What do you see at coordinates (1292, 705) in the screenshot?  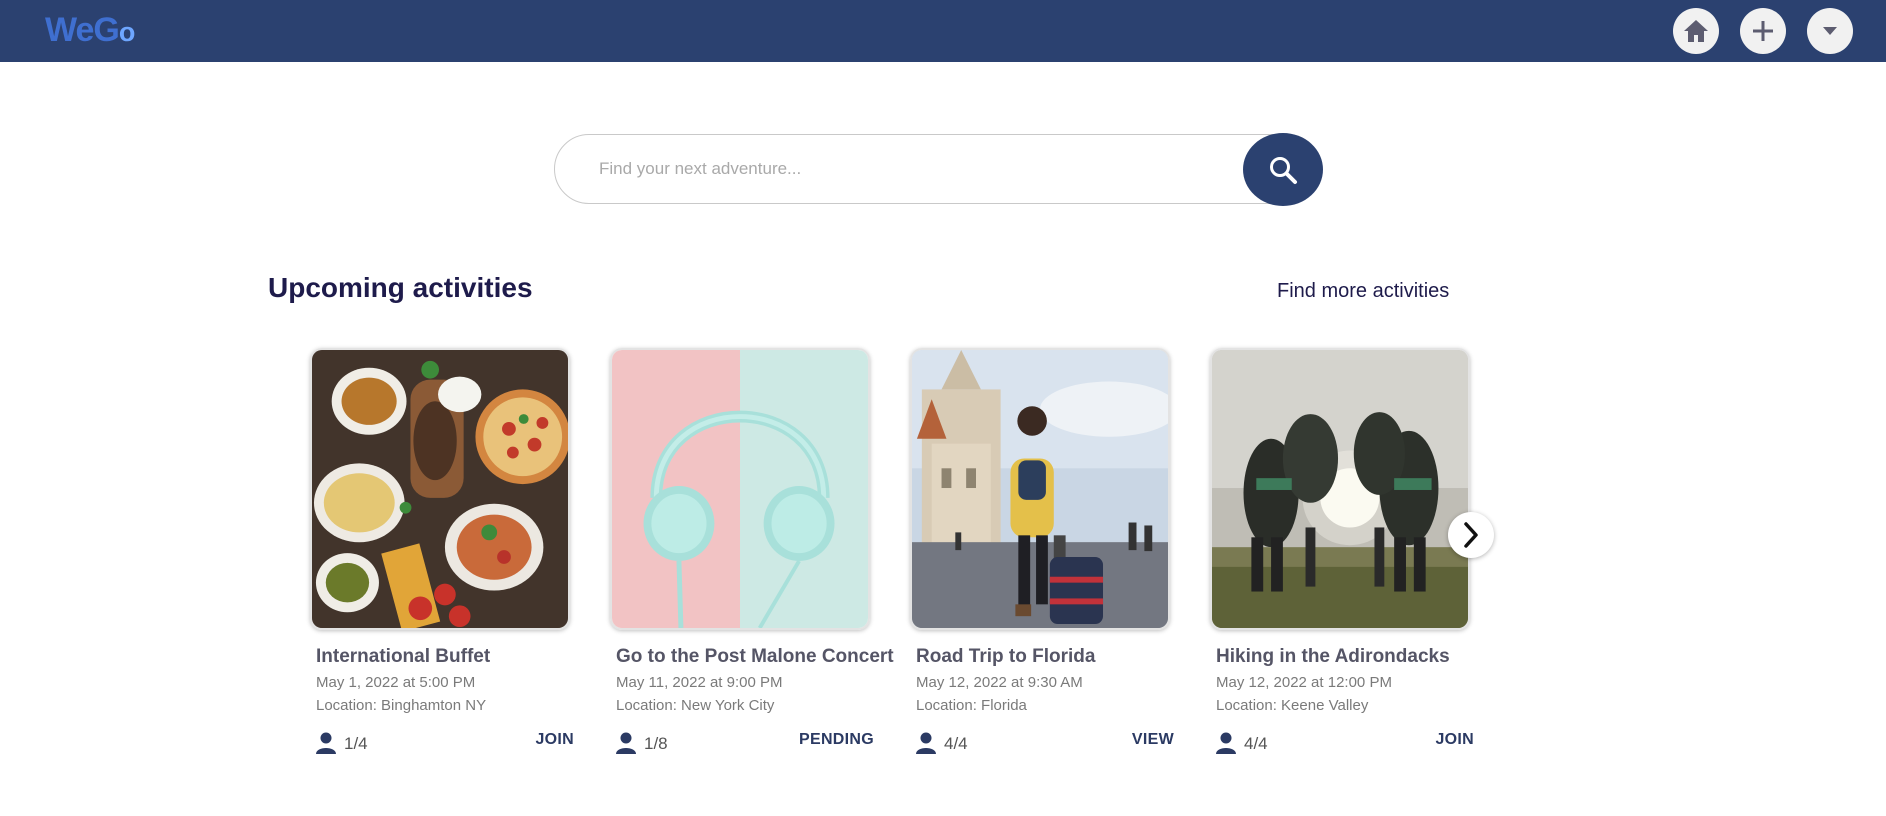 I see `activity-location: Location: Keene Valley` at bounding box center [1292, 705].